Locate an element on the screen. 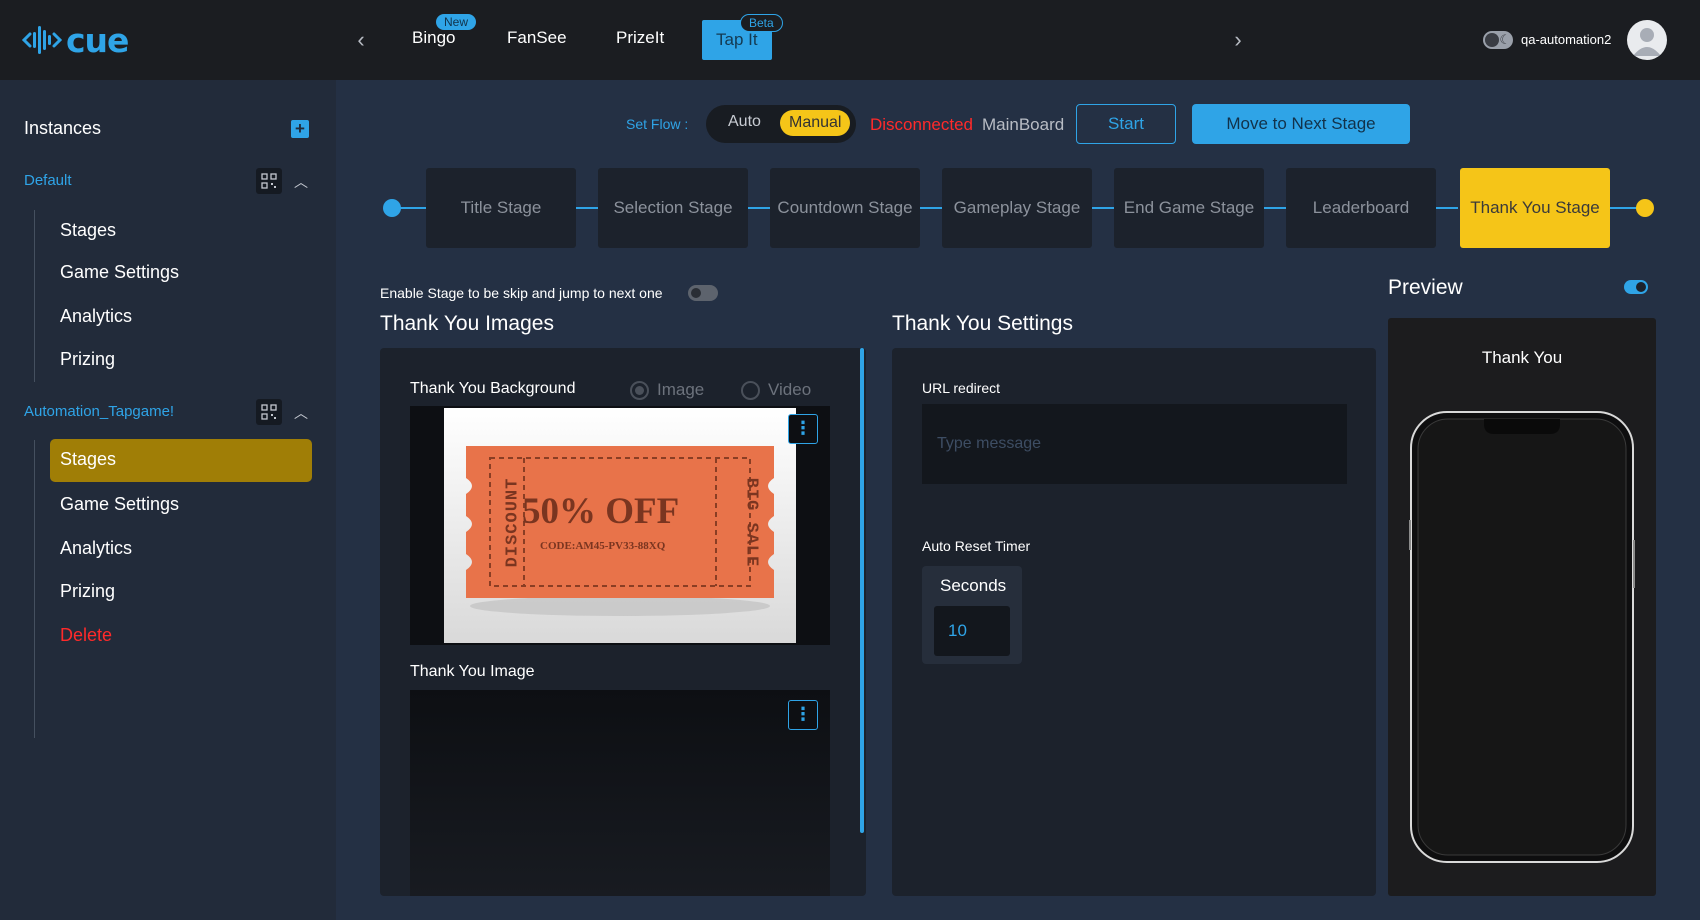 The image size is (1700, 920). pipeline-end-dot is located at coordinates (1645, 208).